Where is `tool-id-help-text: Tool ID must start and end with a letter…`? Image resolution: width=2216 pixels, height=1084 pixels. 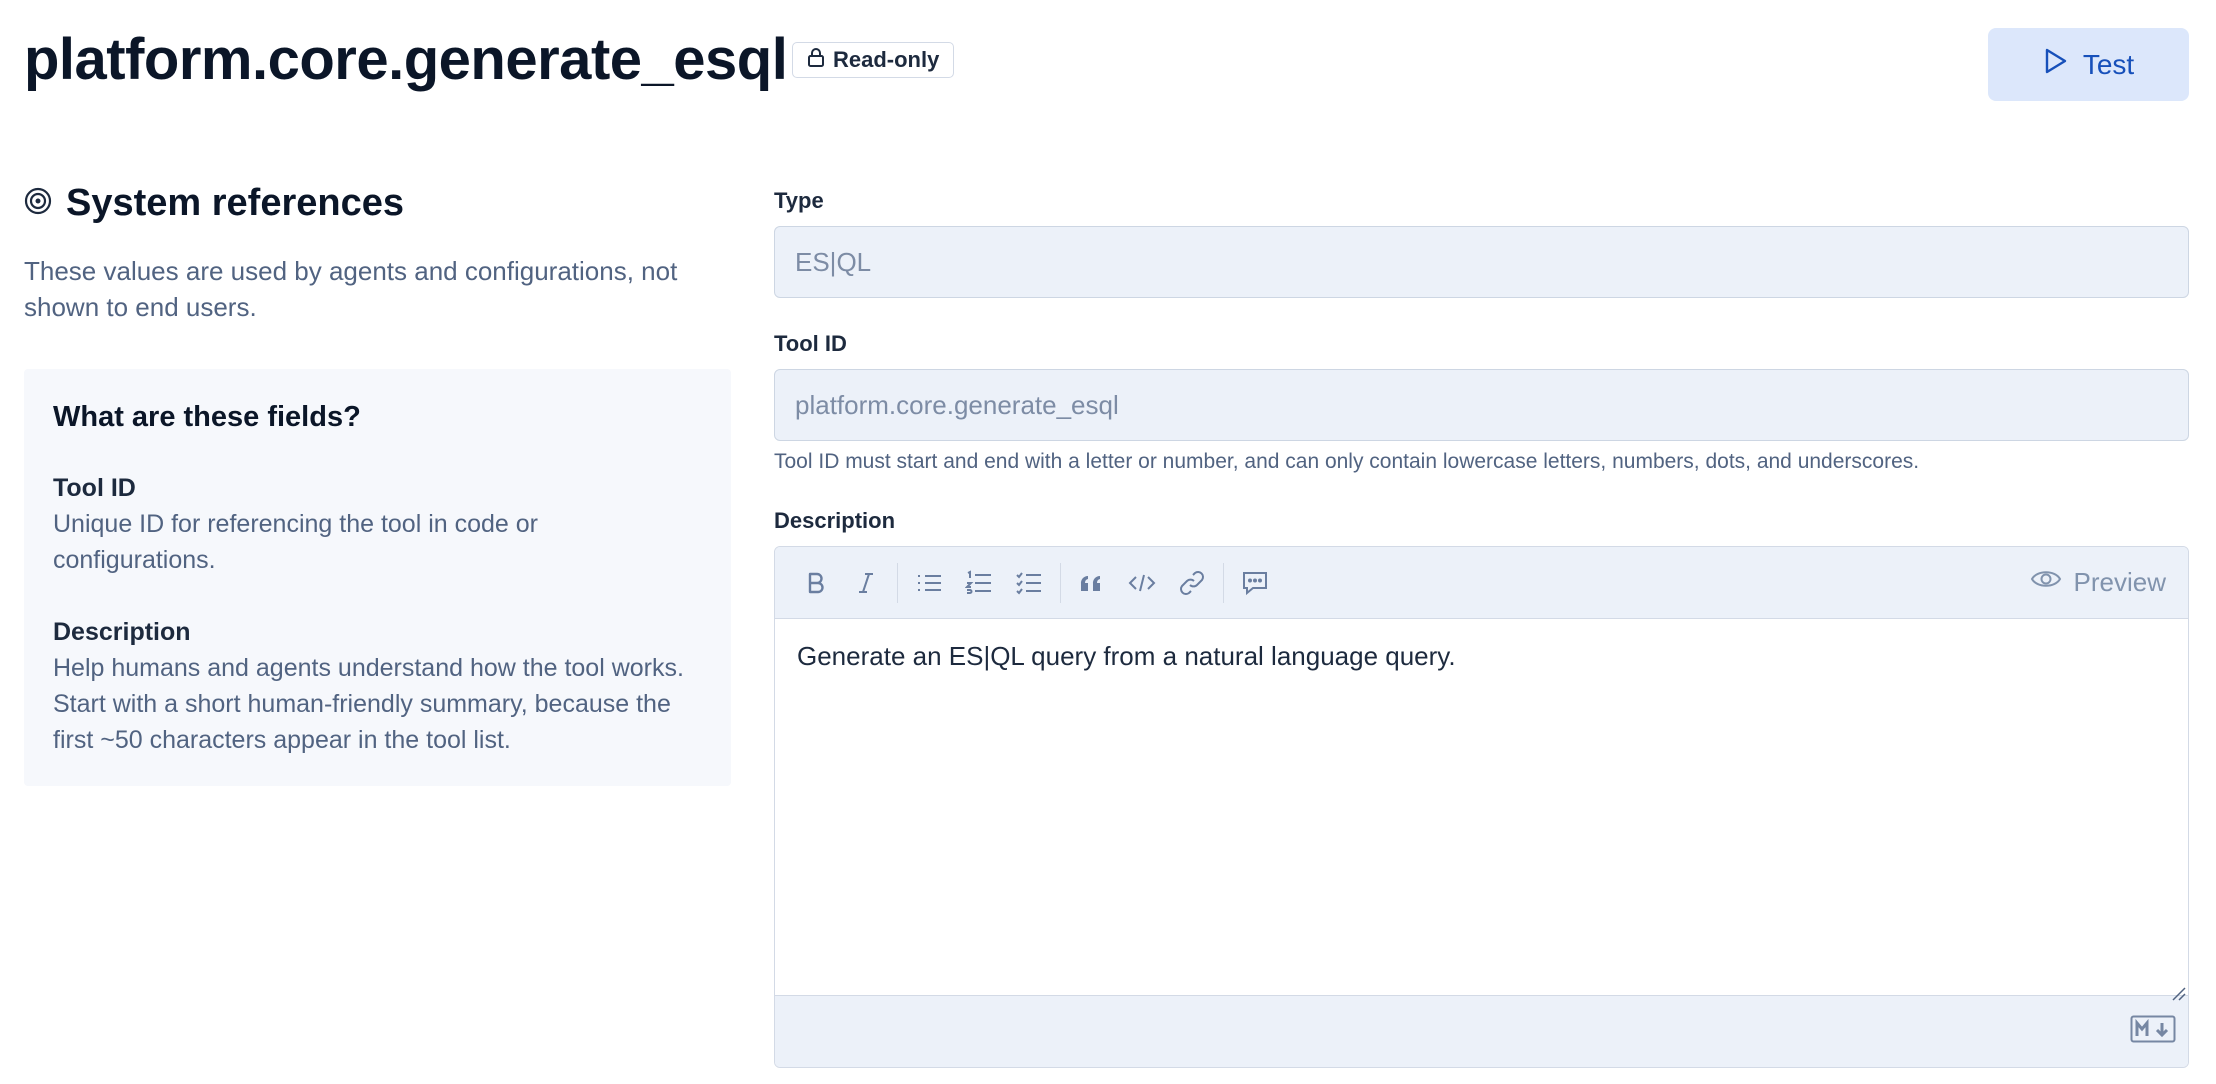
tool-id-help-text: Tool ID must start and end with a letter… is located at coordinates (1347, 461).